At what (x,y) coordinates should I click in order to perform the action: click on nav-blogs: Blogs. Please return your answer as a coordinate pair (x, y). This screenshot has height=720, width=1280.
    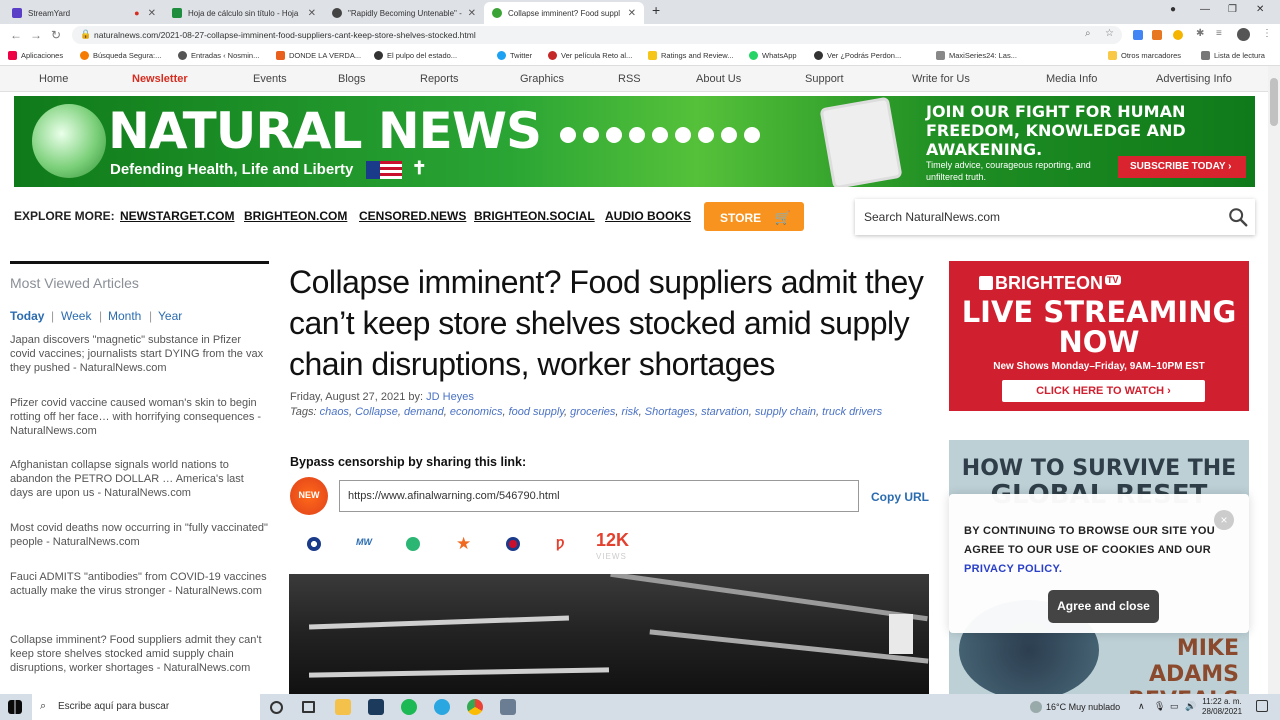
    Looking at the image, I should click on (352, 79).